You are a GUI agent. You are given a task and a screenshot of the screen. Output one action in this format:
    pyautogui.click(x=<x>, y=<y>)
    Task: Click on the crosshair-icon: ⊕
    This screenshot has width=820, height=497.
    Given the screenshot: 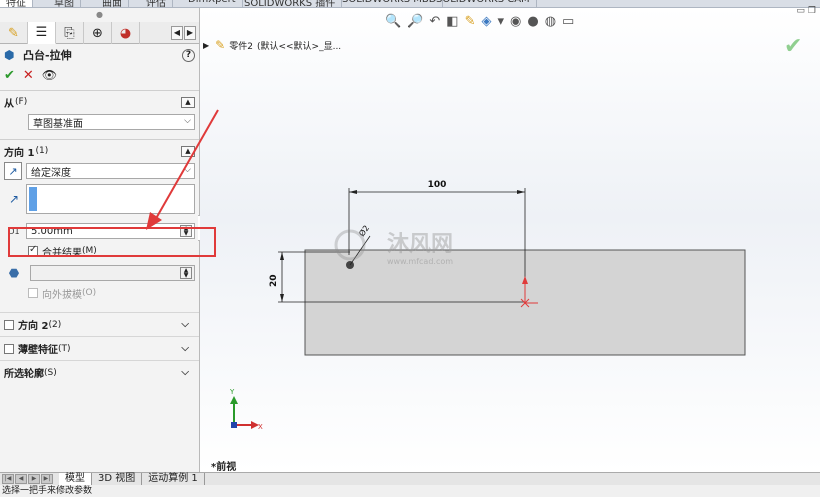 What is the action you would take?
    pyautogui.click(x=97, y=33)
    